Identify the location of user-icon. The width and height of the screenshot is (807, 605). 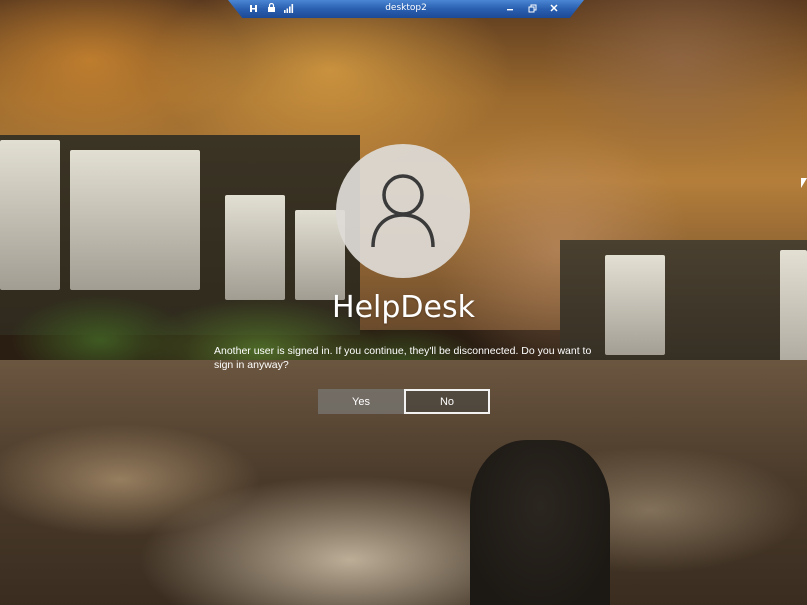
(403, 211).